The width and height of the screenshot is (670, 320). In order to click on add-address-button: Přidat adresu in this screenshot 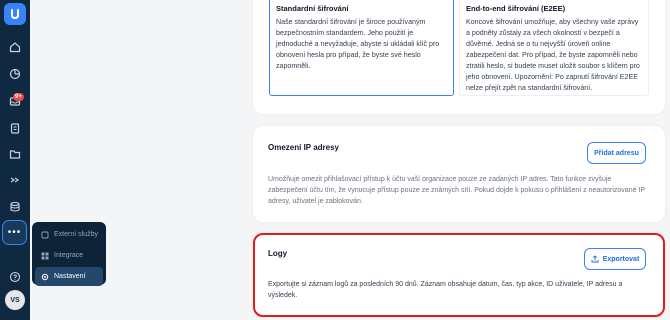, I will do `click(616, 153)`.